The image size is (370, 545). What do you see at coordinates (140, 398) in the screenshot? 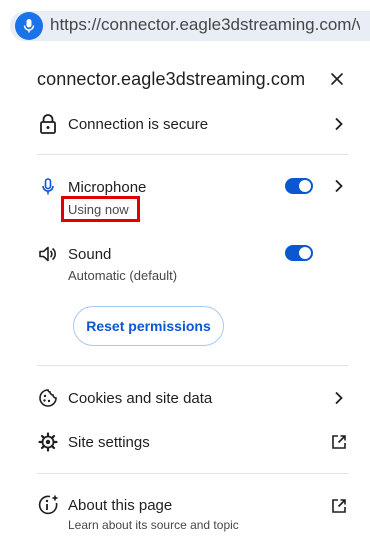
I see `cookies-label: Cookies and site data` at bounding box center [140, 398].